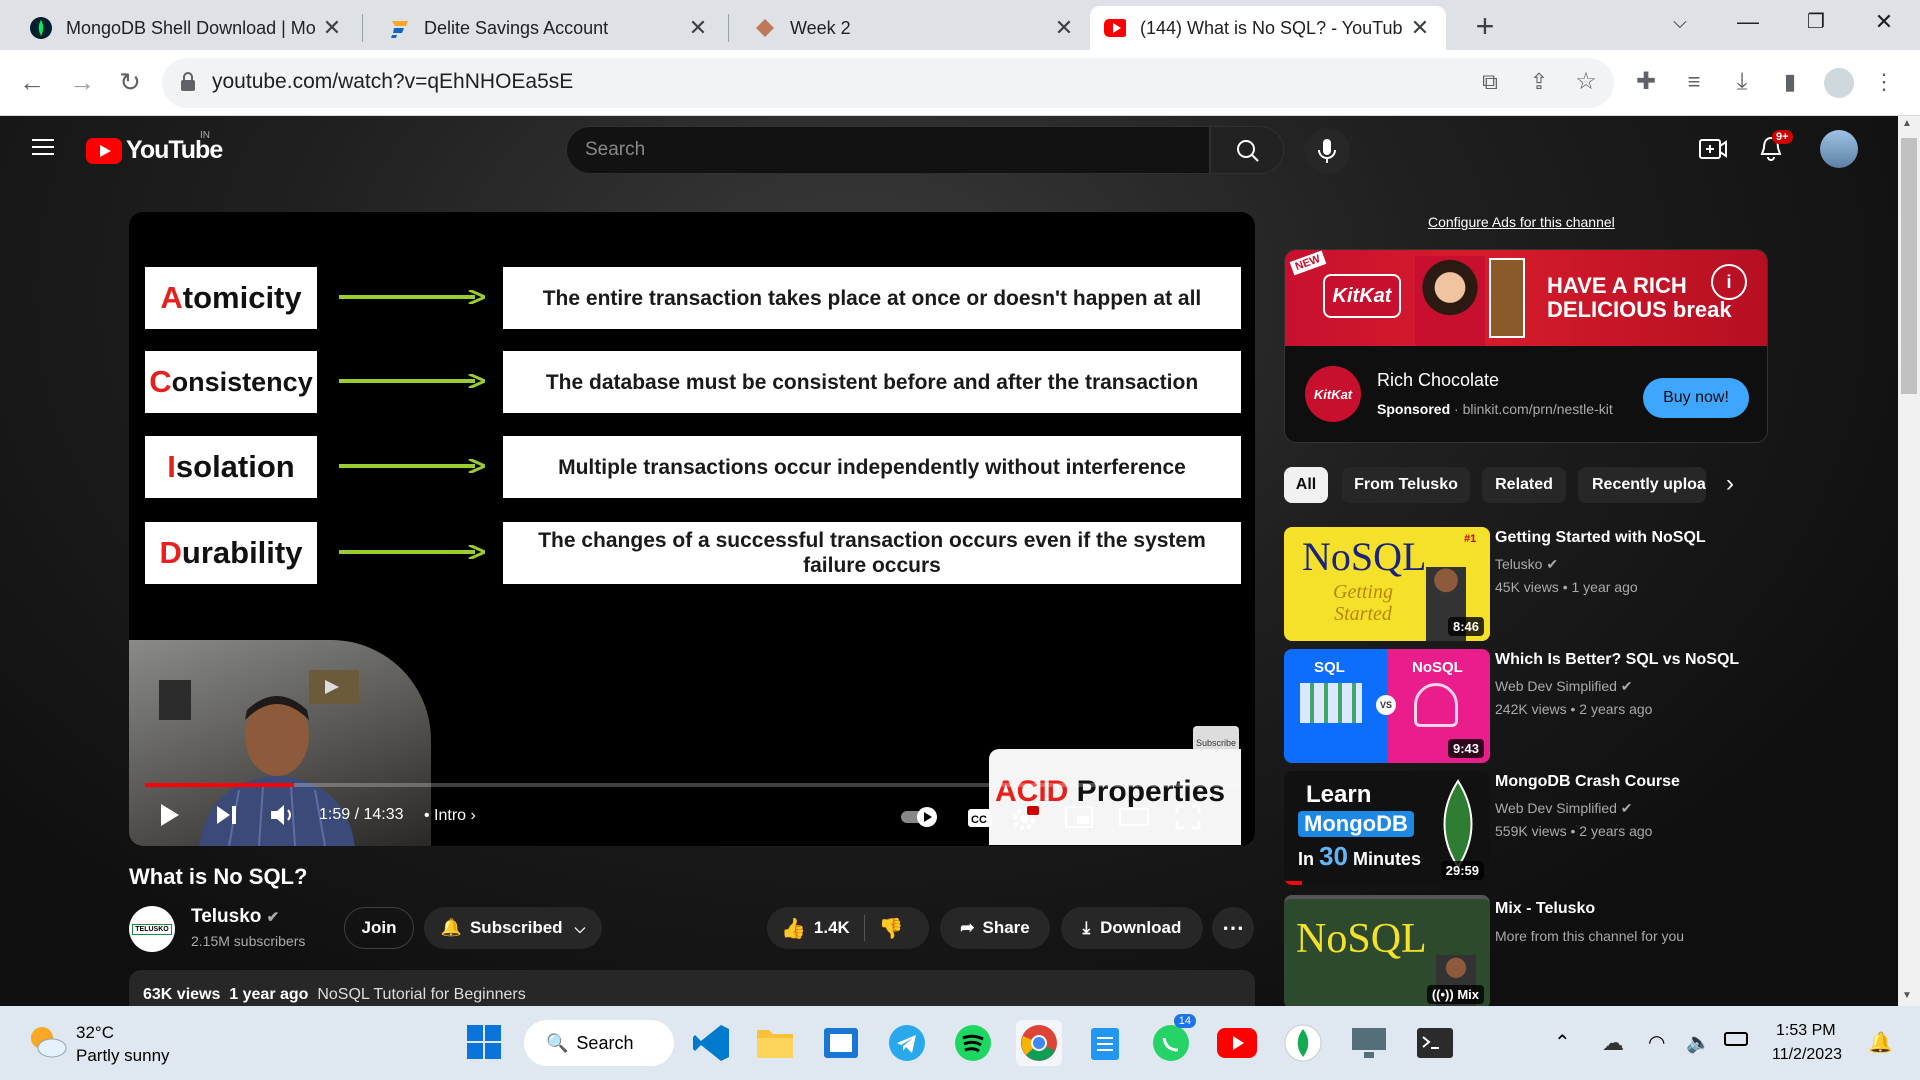  Describe the element at coordinates (32, 82) in the screenshot. I see `back-arrow-icon: ←` at that location.